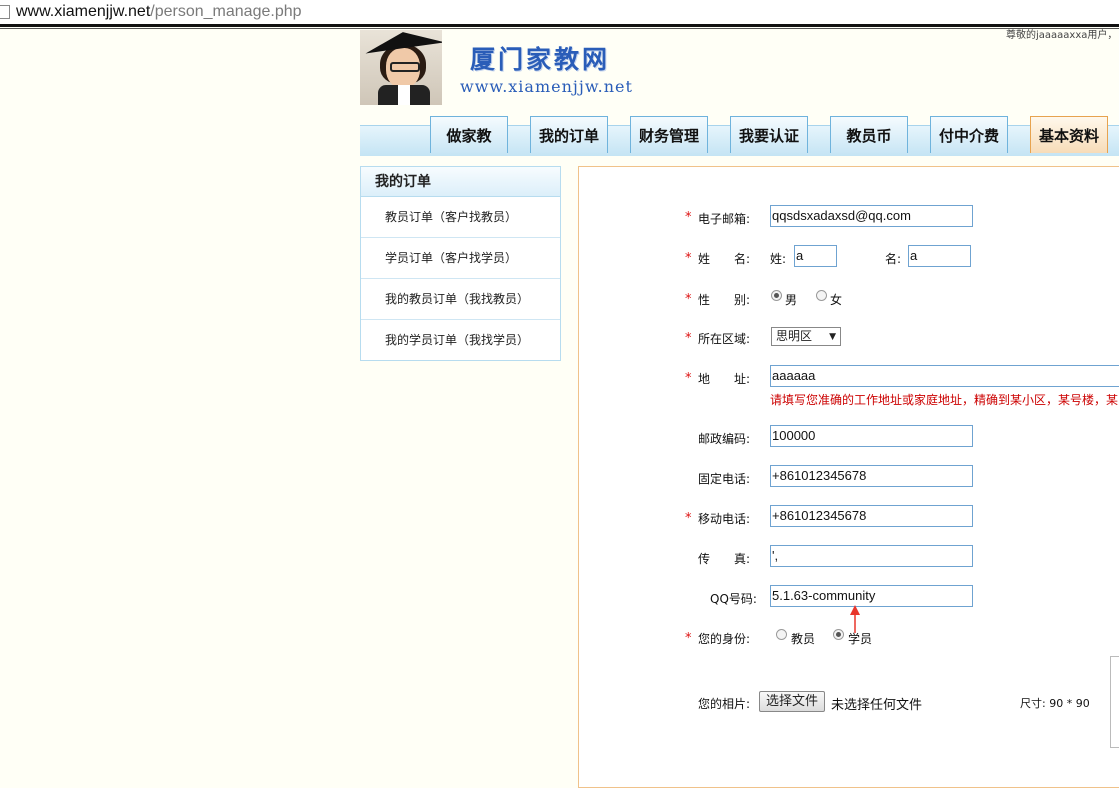  I want to click on sidebar-title: 我的订单, so click(460, 182).